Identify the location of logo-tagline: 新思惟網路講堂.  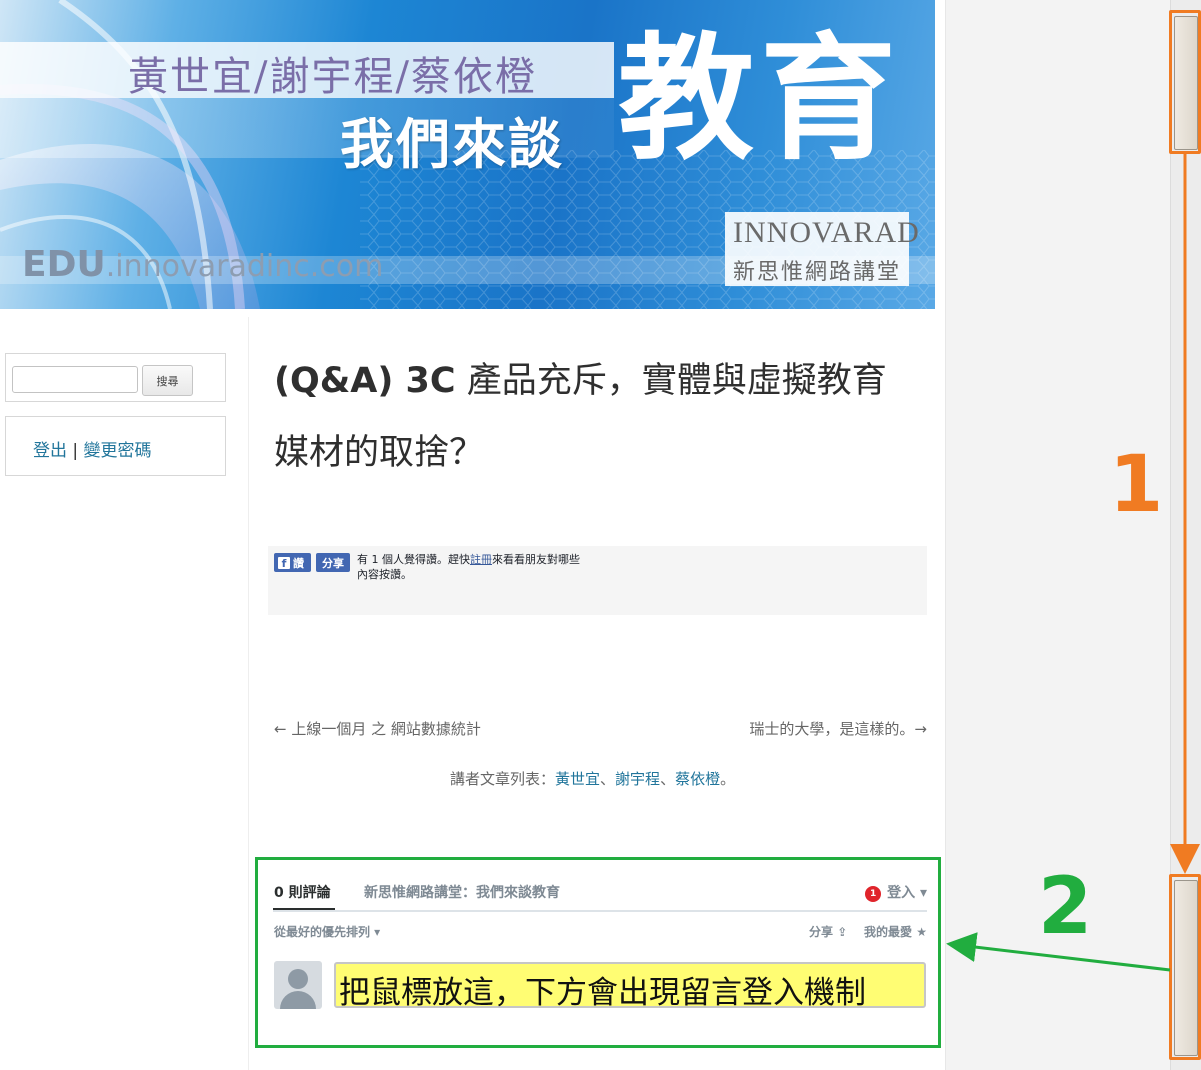
(817, 272).